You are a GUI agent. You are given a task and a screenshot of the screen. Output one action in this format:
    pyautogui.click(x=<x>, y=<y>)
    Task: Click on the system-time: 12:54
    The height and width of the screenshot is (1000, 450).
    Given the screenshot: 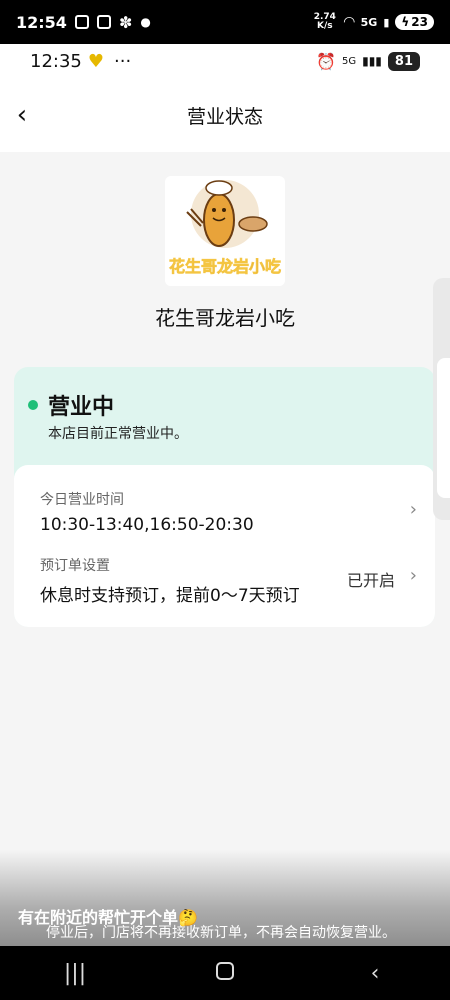 What is the action you would take?
    pyautogui.click(x=41, y=22)
    